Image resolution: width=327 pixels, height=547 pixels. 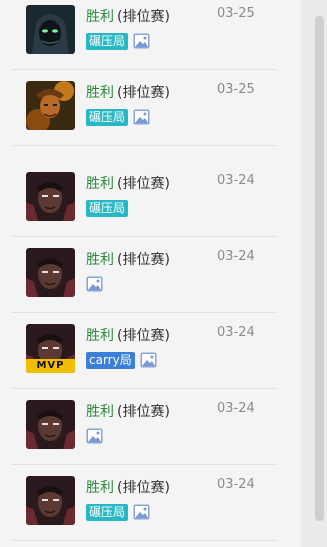 I want to click on hero-portrait-hooded-icon, so click(x=50, y=29).